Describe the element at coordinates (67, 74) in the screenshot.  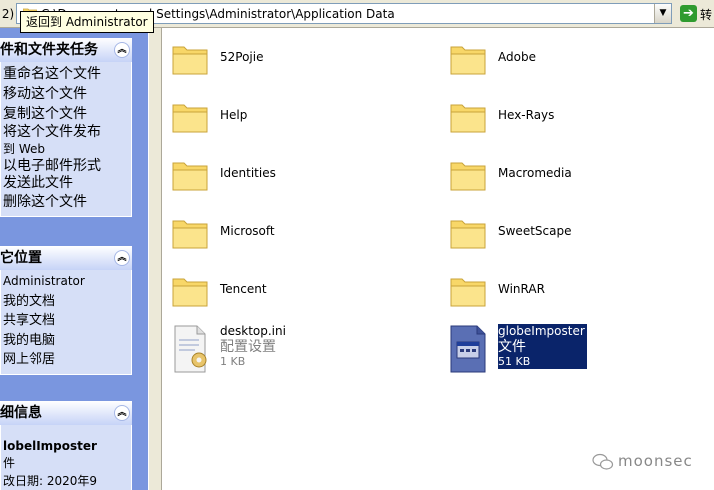
I see `task-rename: 重命名这个文件` at that location.